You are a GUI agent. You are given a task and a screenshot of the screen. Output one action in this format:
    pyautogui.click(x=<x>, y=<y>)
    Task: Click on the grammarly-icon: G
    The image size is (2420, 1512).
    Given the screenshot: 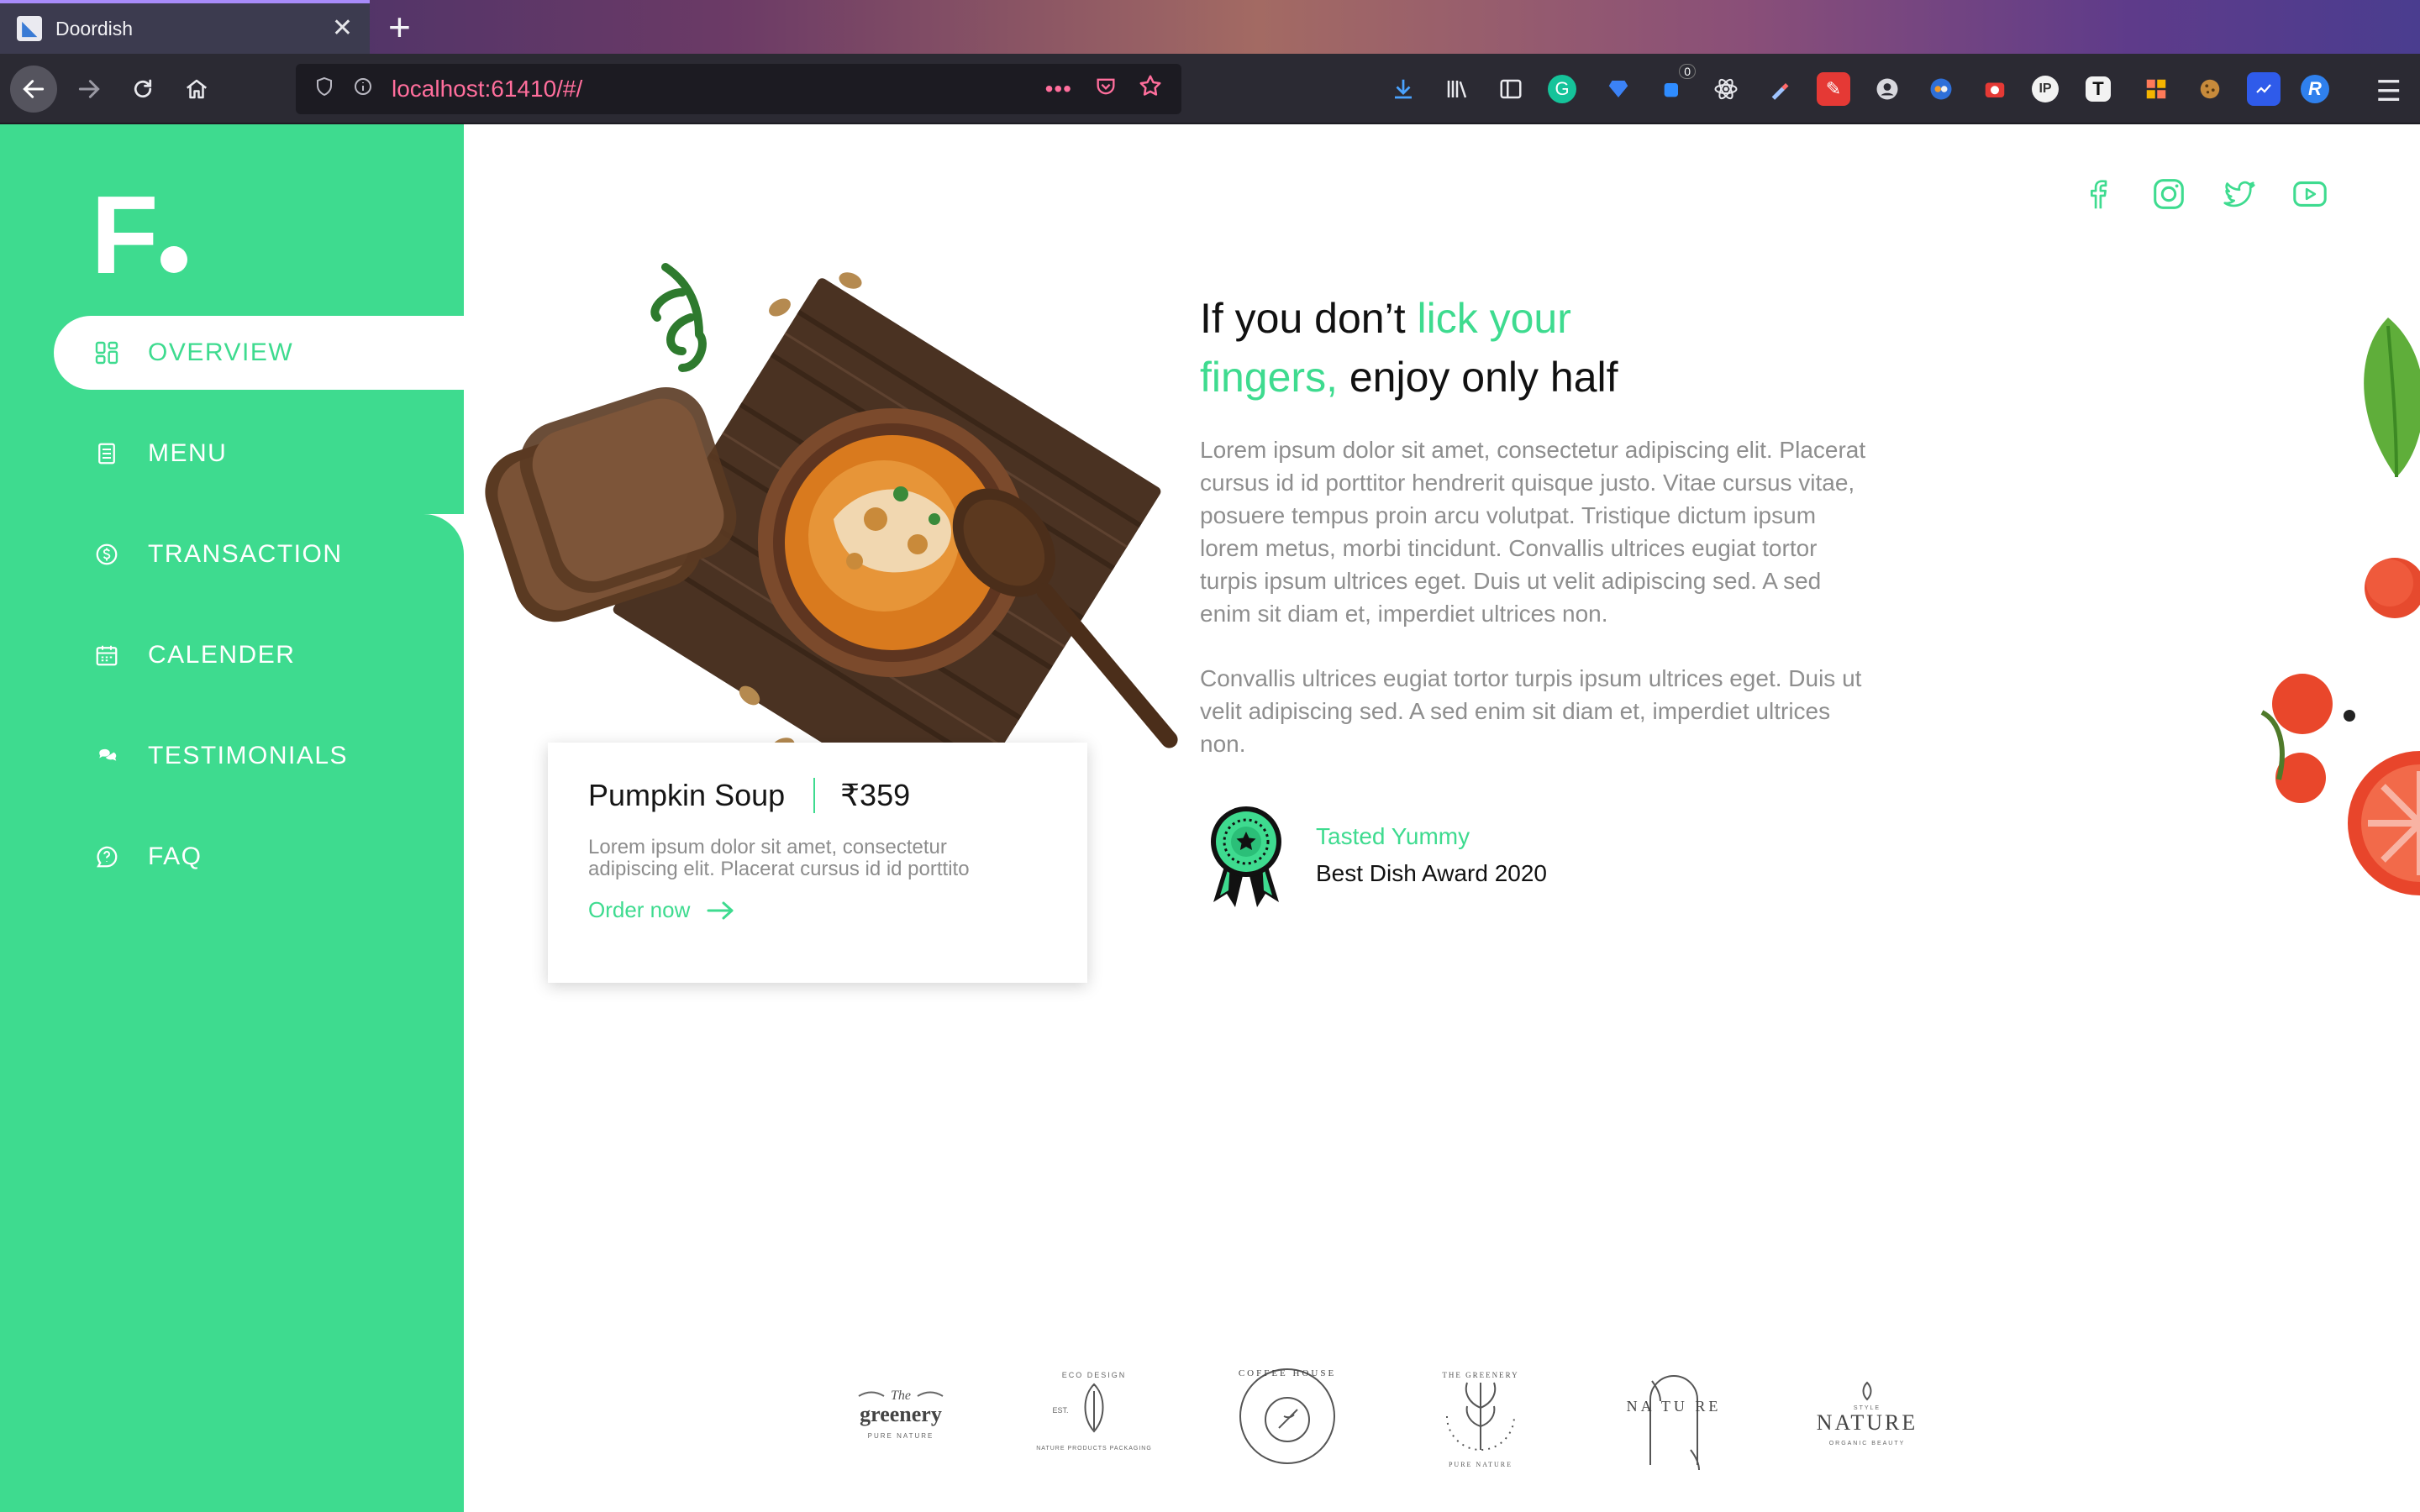 What is the action you would take?
    pyautogui.click(x=1562, y=89)
    